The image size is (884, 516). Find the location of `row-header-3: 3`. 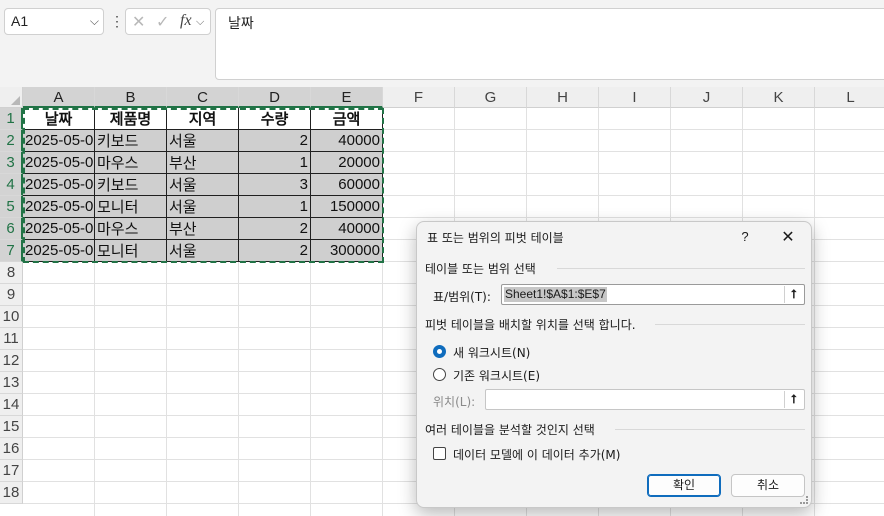

row-header-3: 3 is located at coordinates (11, 163).